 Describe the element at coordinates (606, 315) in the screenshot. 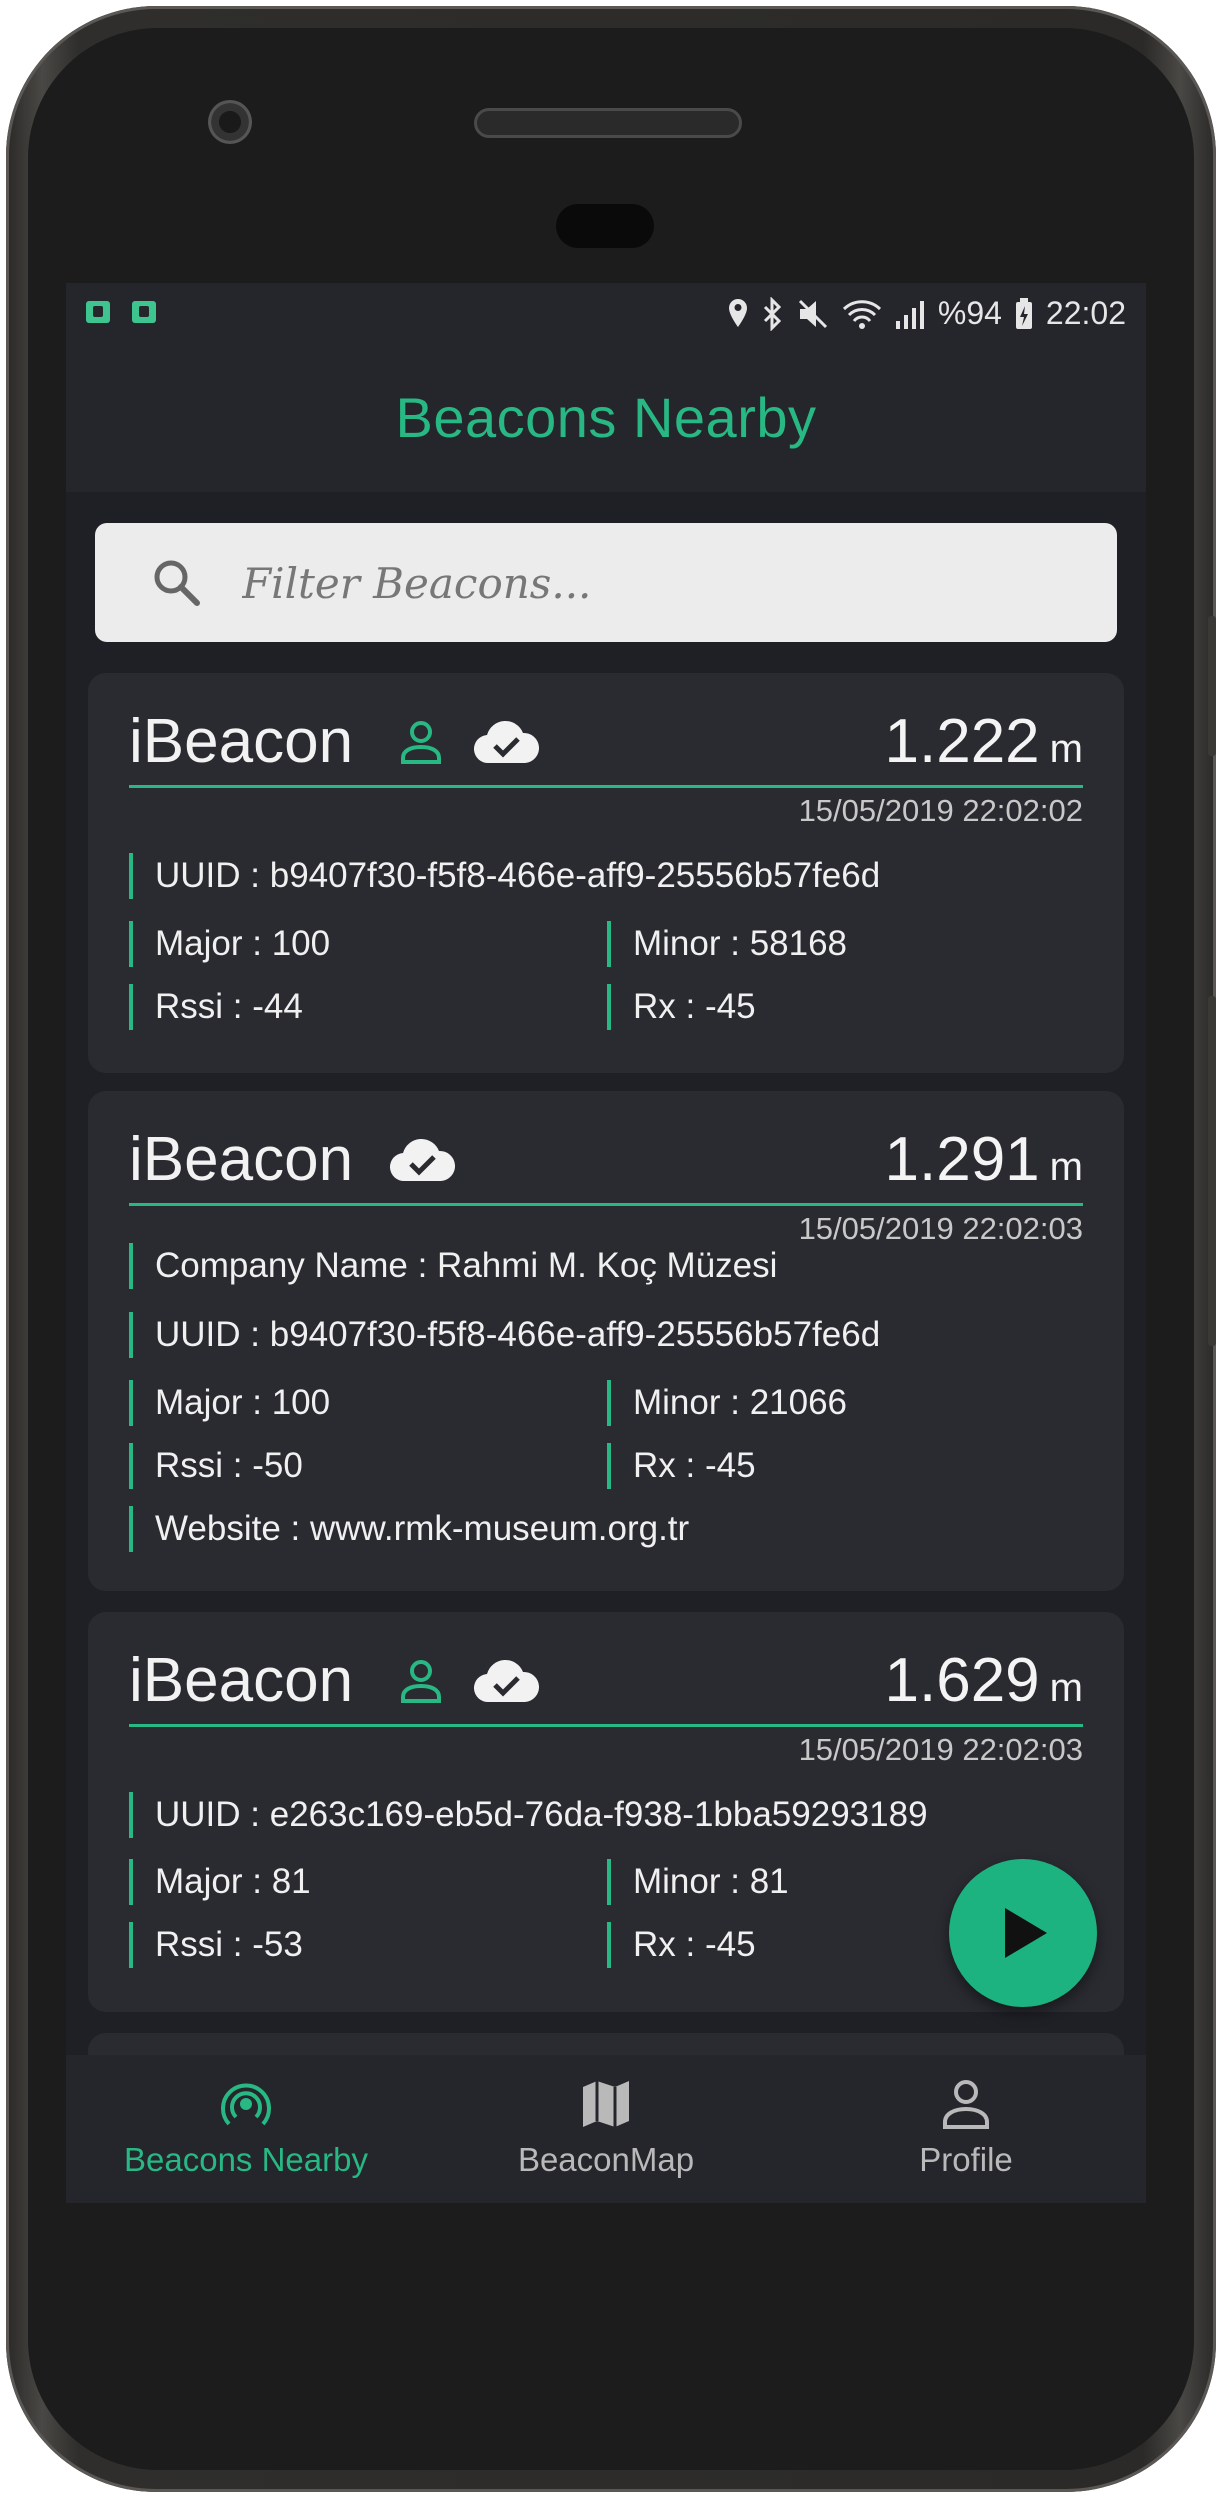

I see `status-bar: %94 22:02` at that location.